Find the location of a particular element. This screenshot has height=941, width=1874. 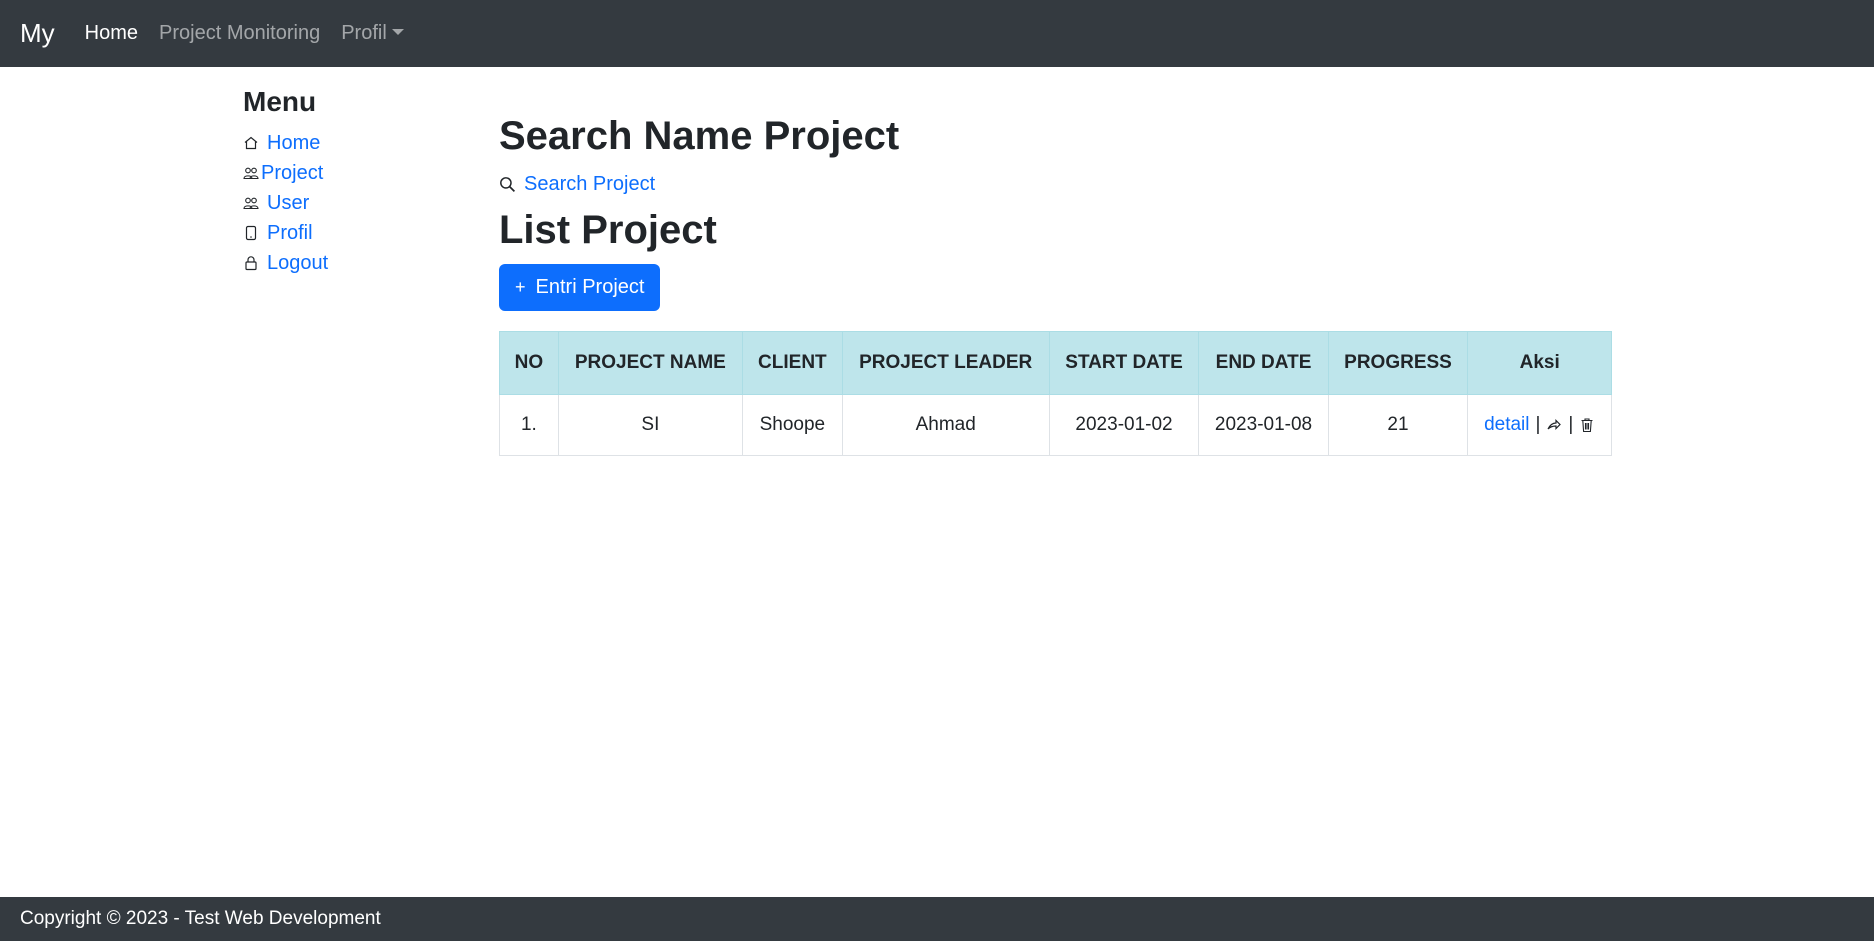

sidebar: Menu Home Project User Profil Logout is located at coordinates (353, 182).